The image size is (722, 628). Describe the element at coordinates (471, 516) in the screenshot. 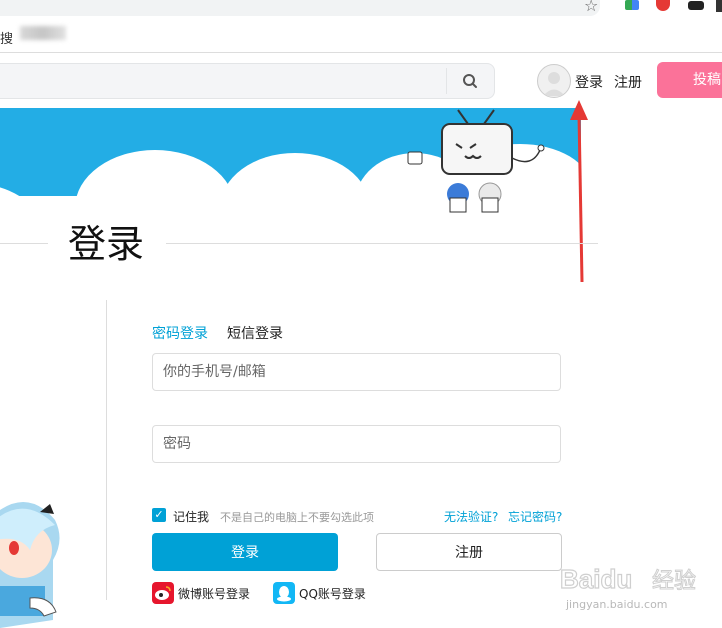

I see `cant-verify-link: 无法验证?` at that location.